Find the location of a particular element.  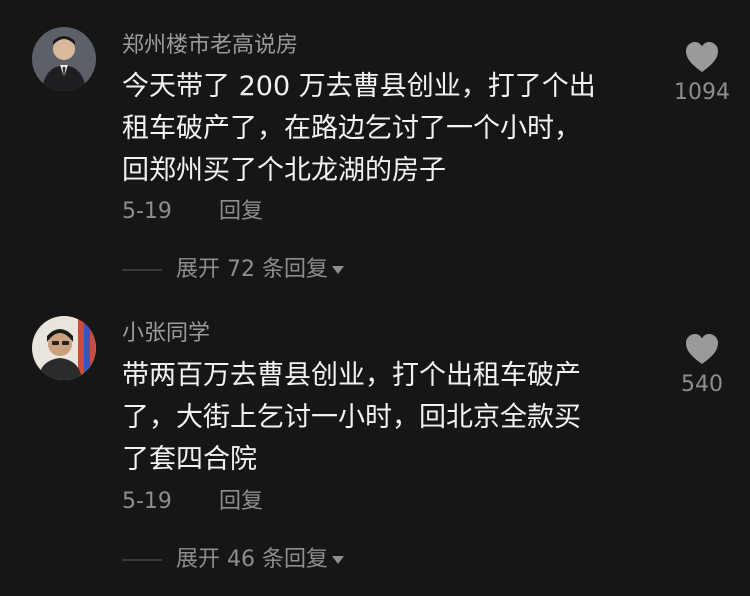

expand-replies-label: 展开 46 条回复 is located at coordinates (252, 559).